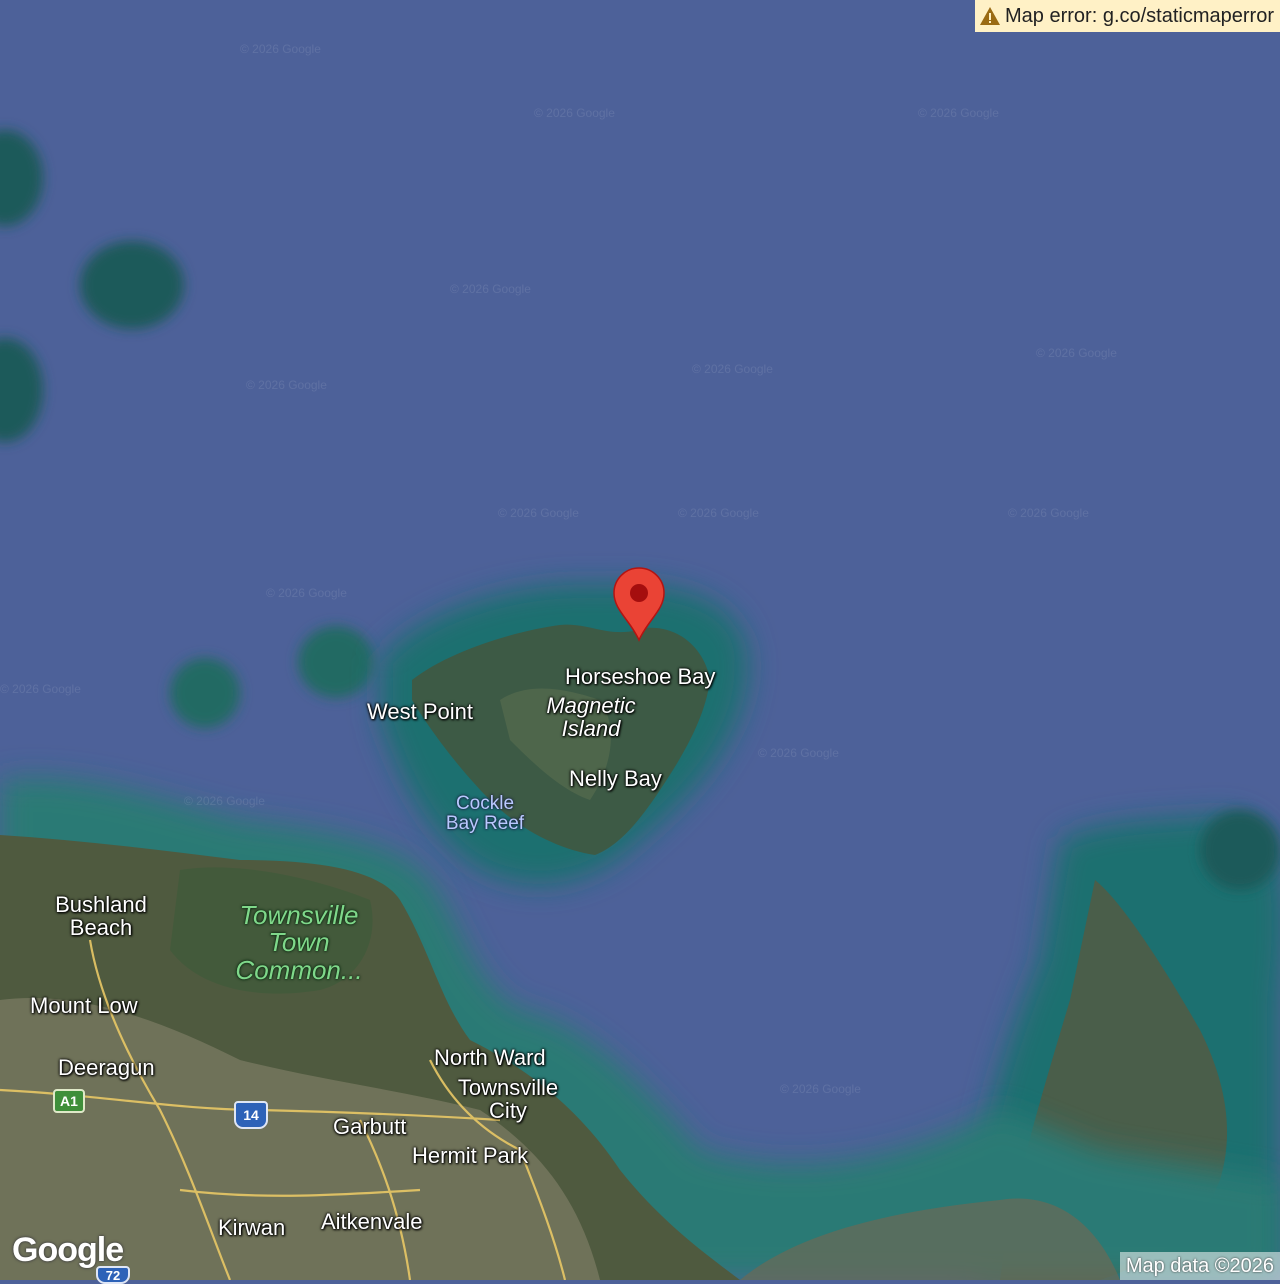  What do you see at coordinates (252, 1227) in the screenshot?
I see `place-label-kirwan: Kirwan` at bounding box center [252, 1227].